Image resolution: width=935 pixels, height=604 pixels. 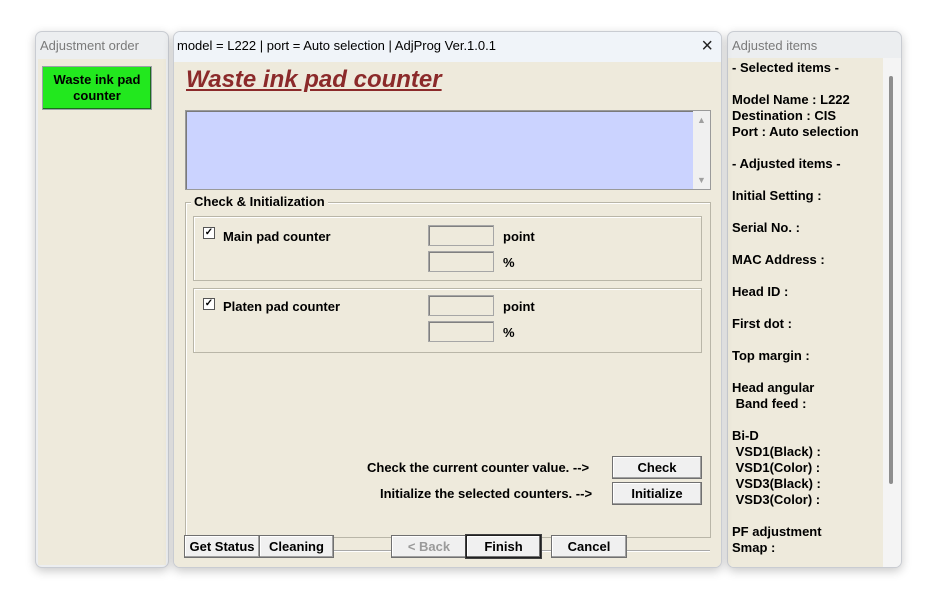 What do you see at coordinates (776, 451) in the screenshot?
I see `adjusted-line: VSD1(Black) :` at bounding box center [776, 451].